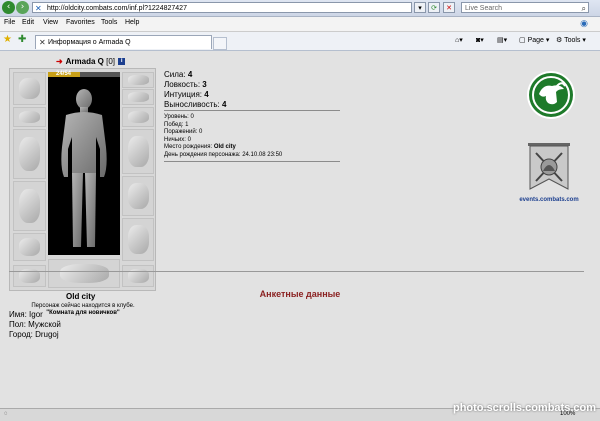  I want to click on stat-label: Интуиция:, so click(183, 94).